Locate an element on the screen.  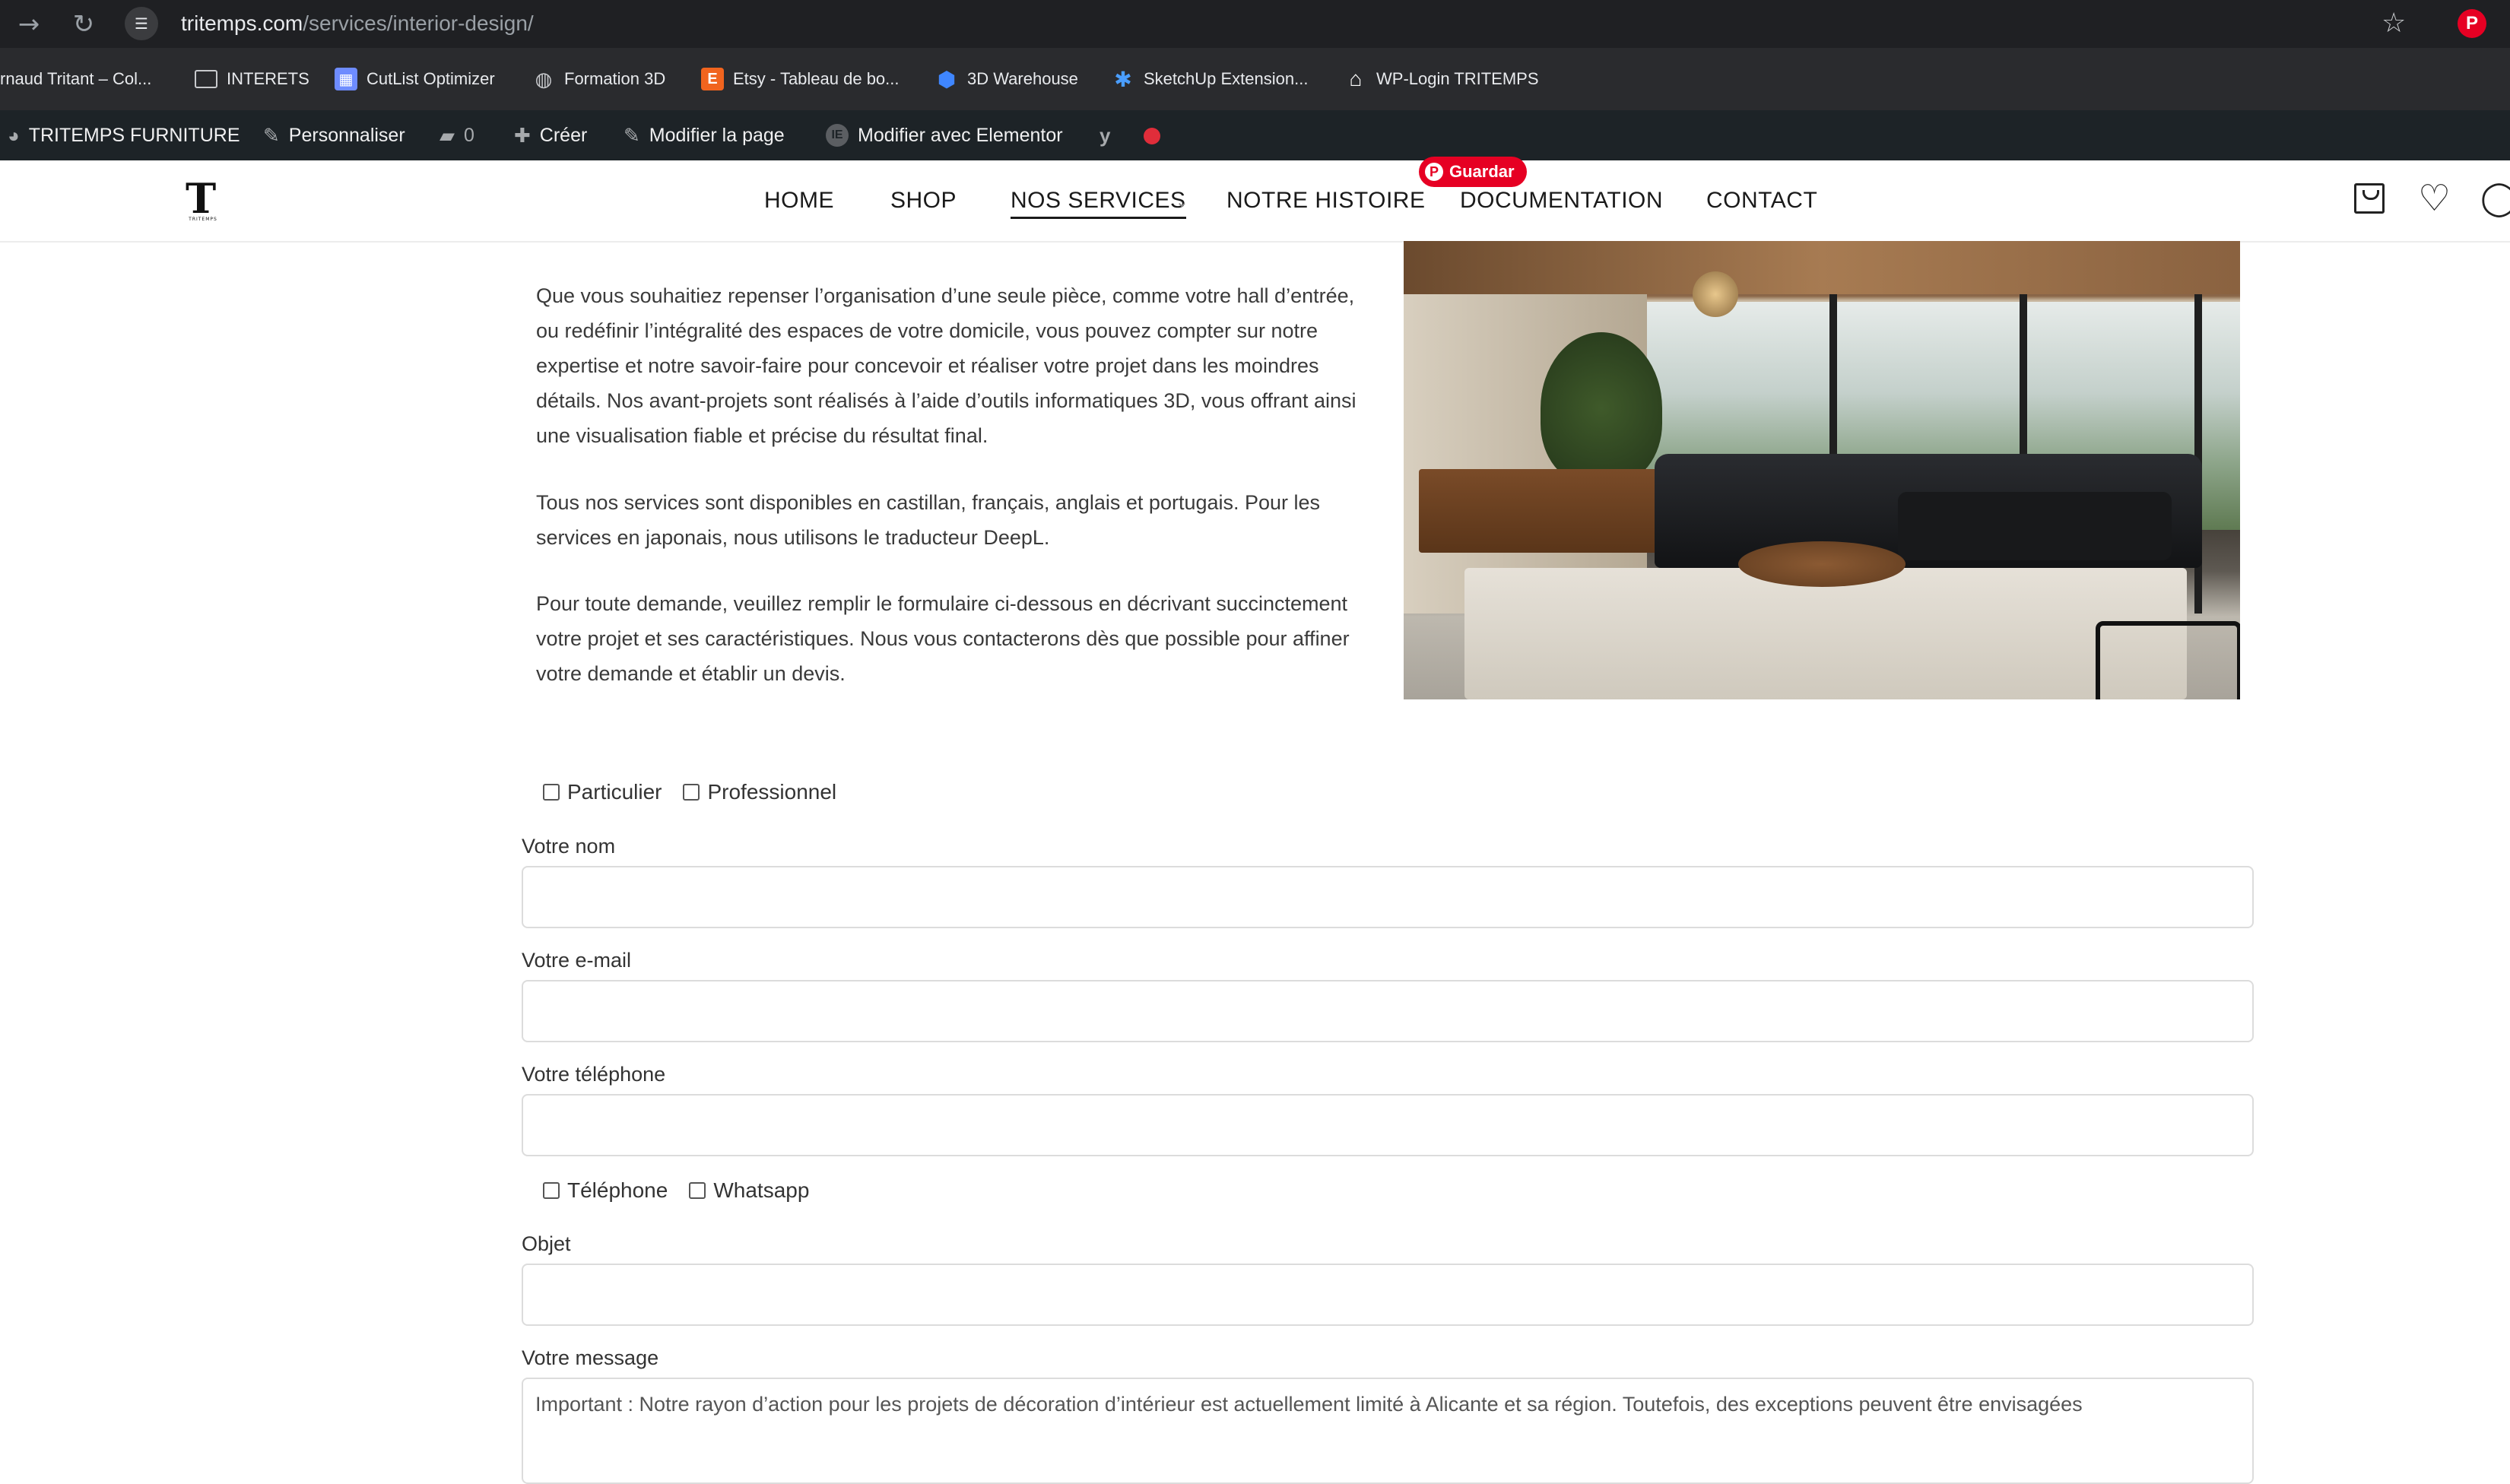
wp-edit-page: ✎ Modifier la page is located at coordinates (704, 135).